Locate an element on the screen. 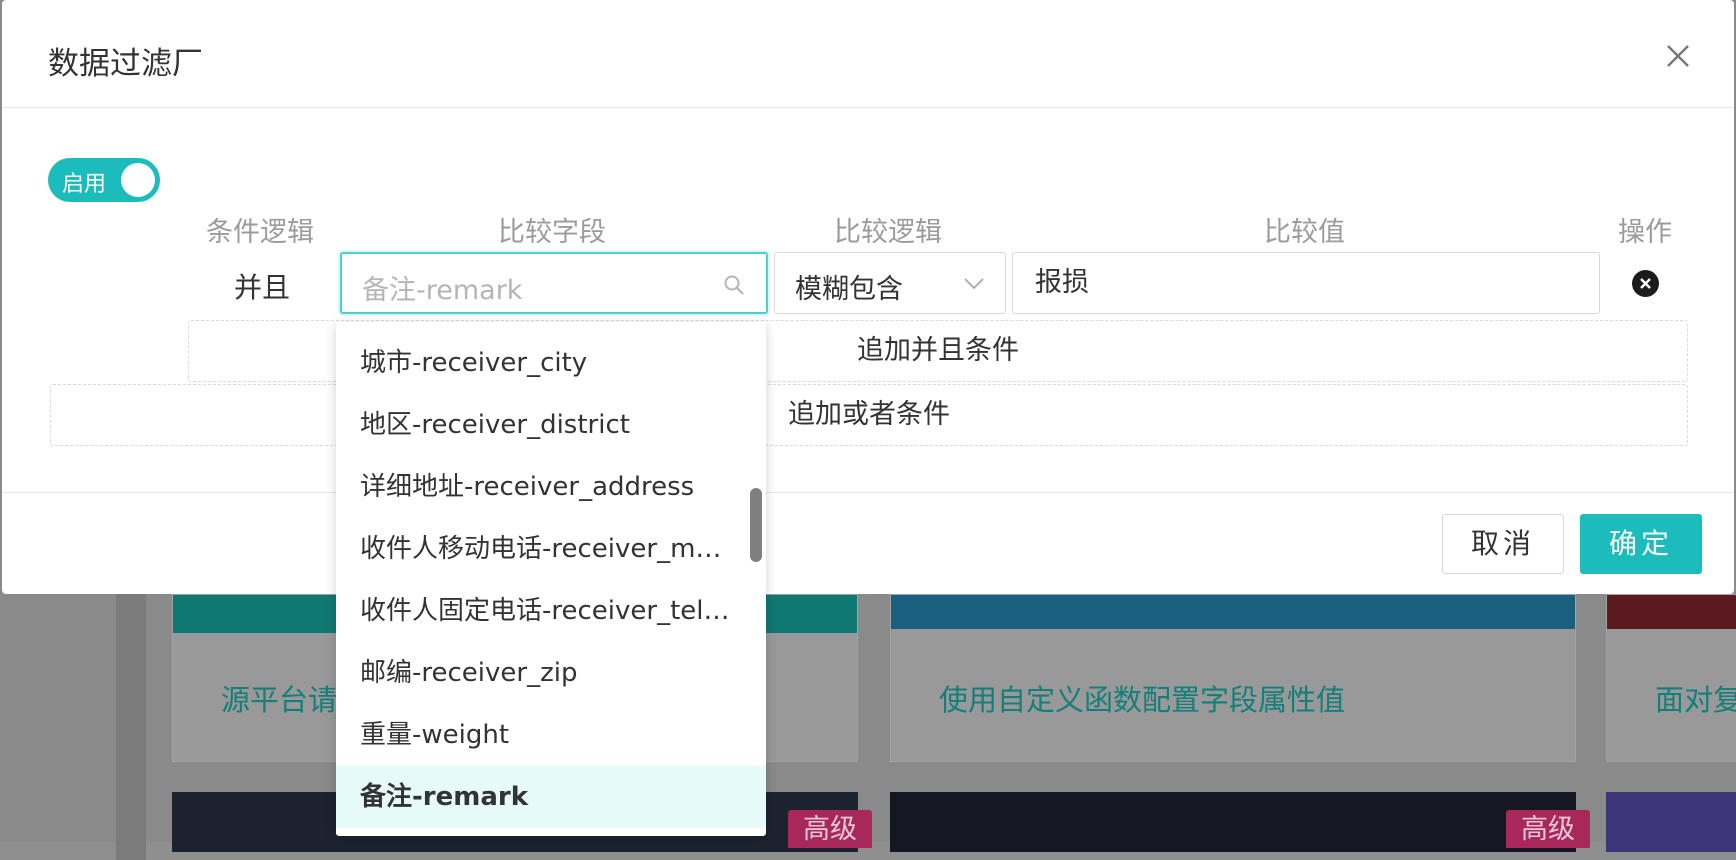 This screenshot has width=1736, height=860. dropdown-option: 重量-weight is located at coordinates (551, 735).